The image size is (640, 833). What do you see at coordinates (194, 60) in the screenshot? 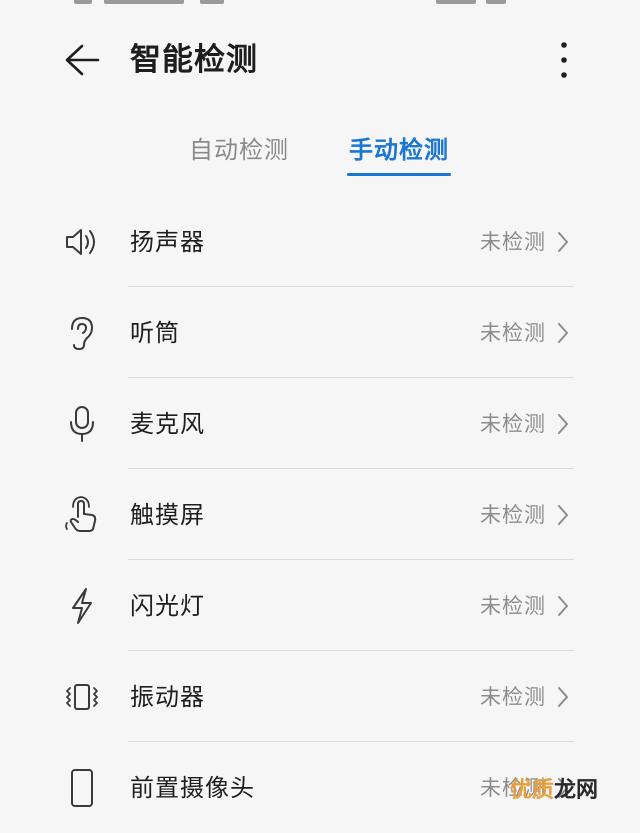
I see `page-title: 智能检测` at bounding box center [194, 60].